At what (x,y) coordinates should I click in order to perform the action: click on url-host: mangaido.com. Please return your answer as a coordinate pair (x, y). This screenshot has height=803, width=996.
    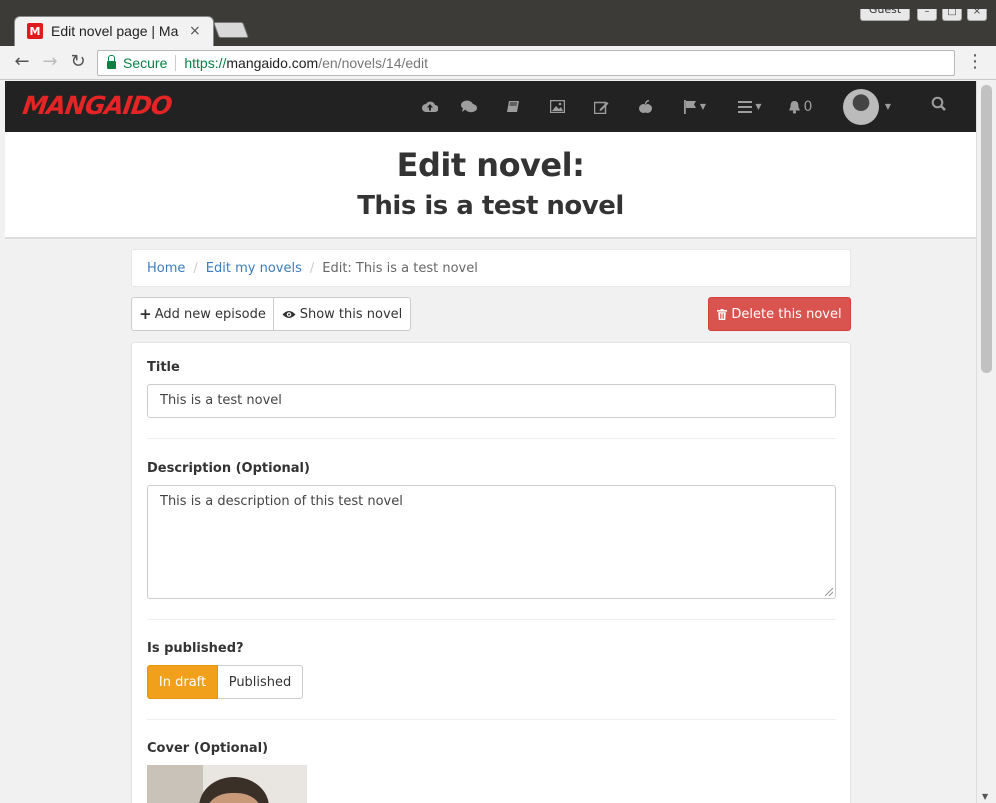
    Looking at the image, I should click on (272, 63).